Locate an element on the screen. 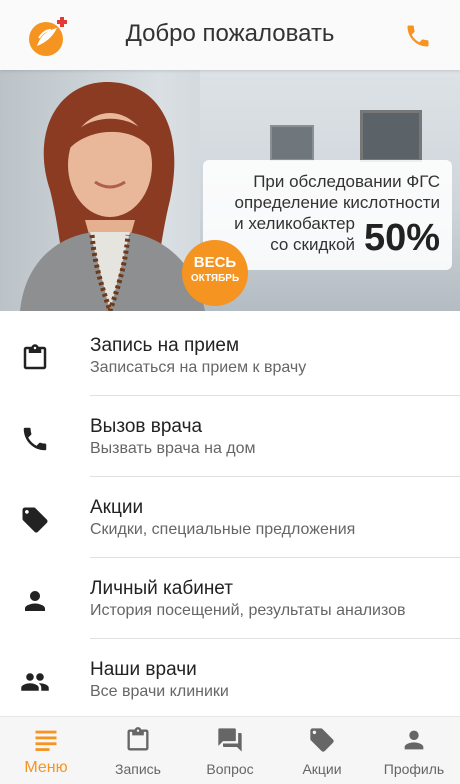 Image resolution: width=460 pixels, height=784 pixels. tags-icon is located at coordinates (35, 520).